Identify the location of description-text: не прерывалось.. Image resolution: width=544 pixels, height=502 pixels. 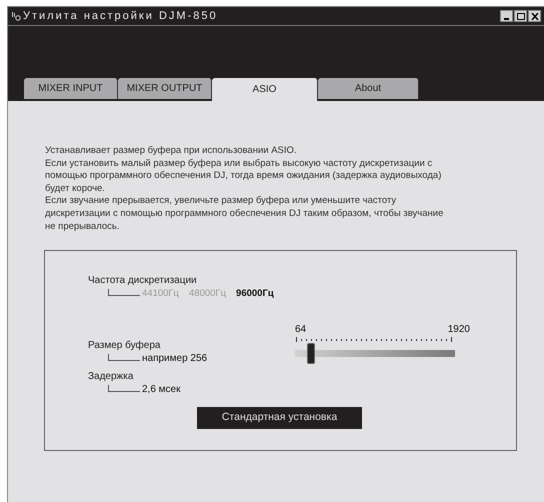
(82, 227).